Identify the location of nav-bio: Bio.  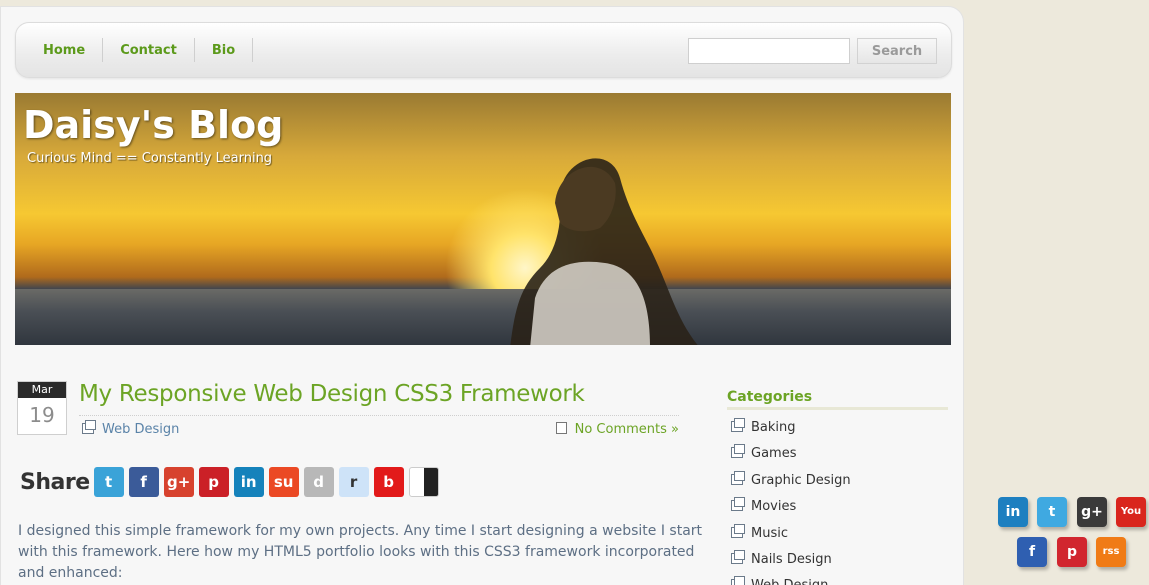
(224, 50).